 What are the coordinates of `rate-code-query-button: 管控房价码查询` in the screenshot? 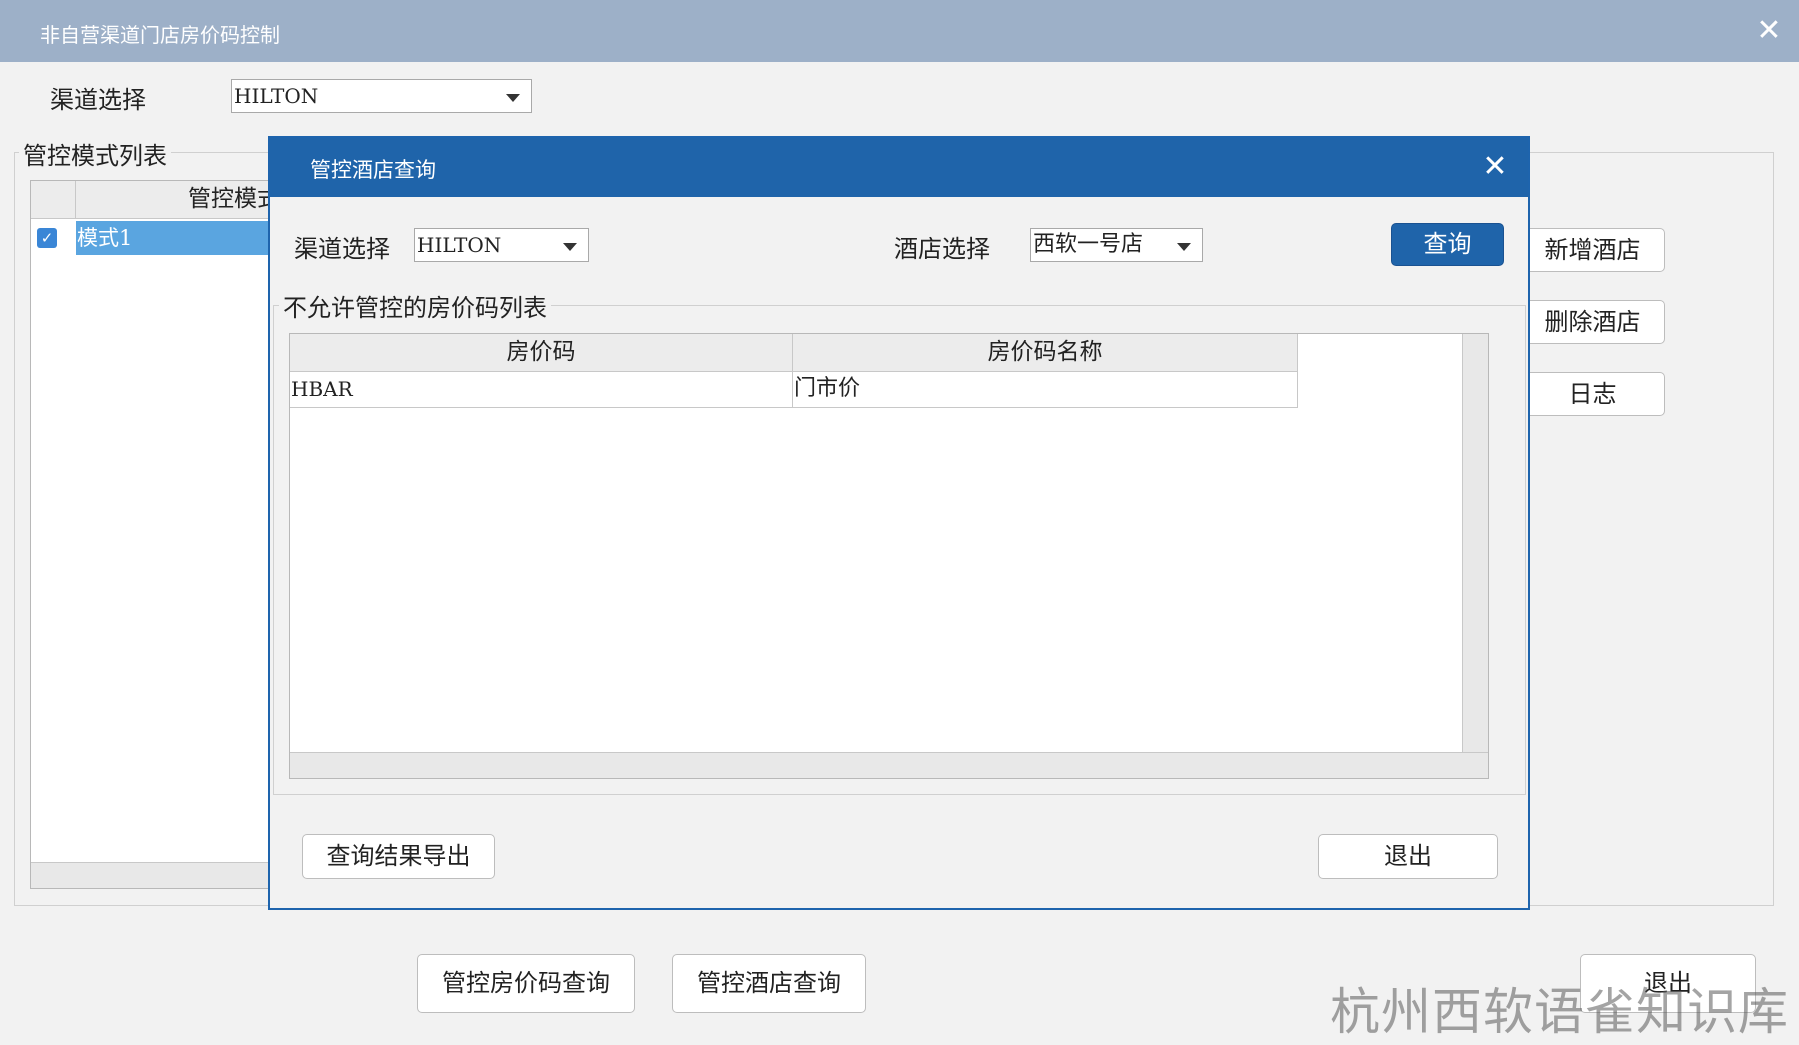 It's located at (526, 983).